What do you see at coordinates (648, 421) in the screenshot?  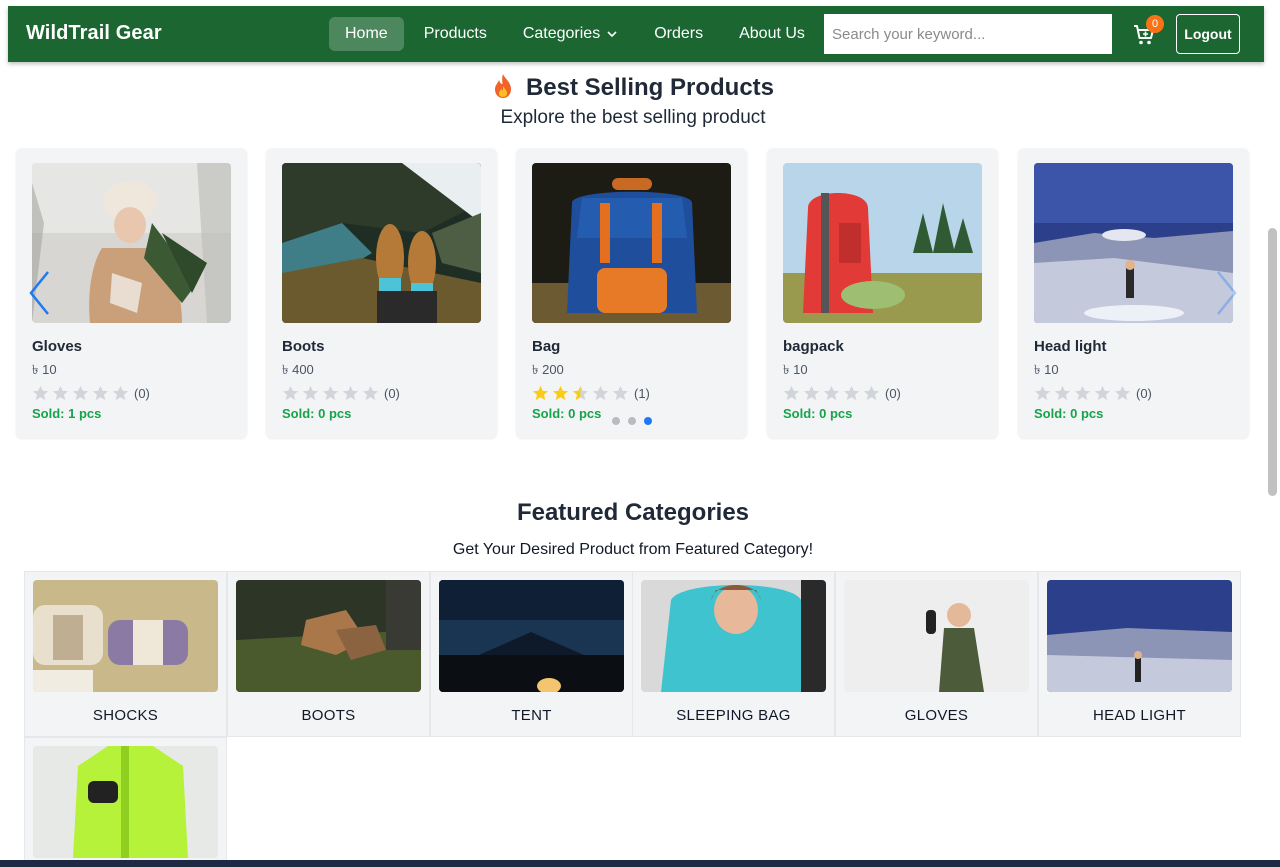 I see `carousel-dot-active` at bounding box center [648, 421].